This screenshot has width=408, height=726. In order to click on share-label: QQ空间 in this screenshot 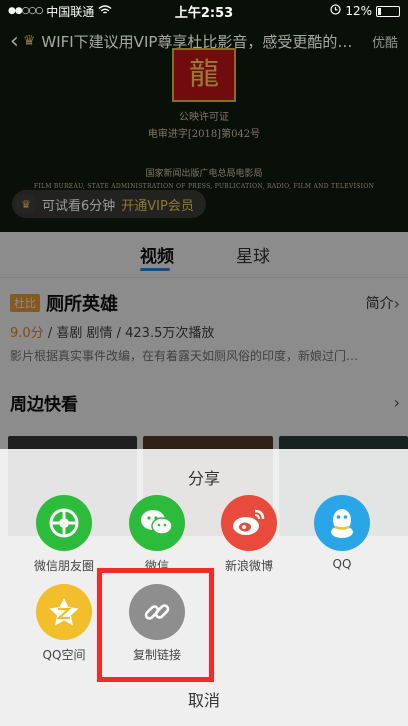, I will do `click(64, 655)`.